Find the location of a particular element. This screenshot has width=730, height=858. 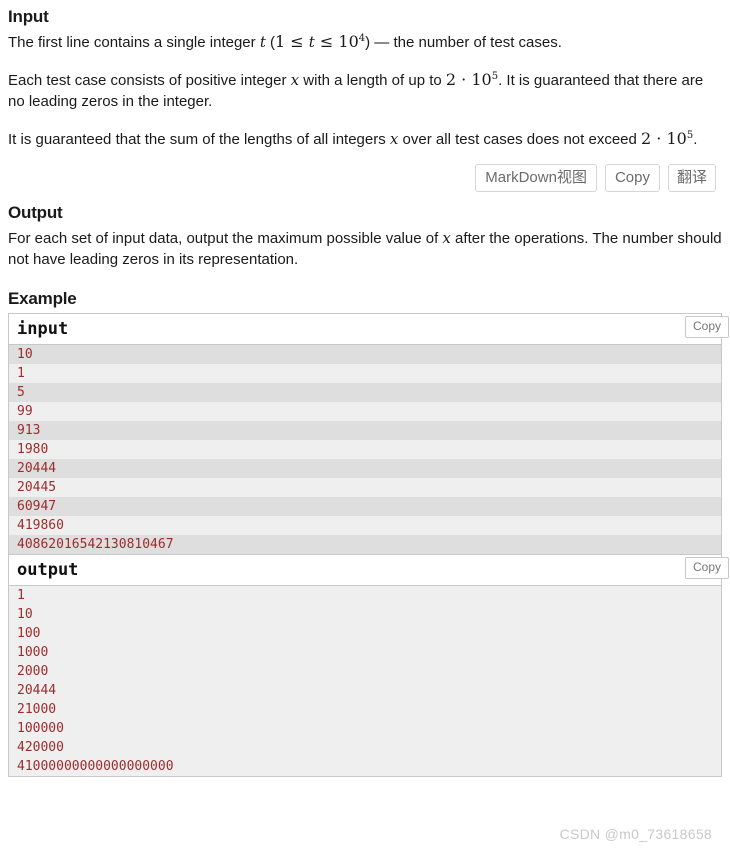

code-line: 100 is located at coordinates (365, 633).